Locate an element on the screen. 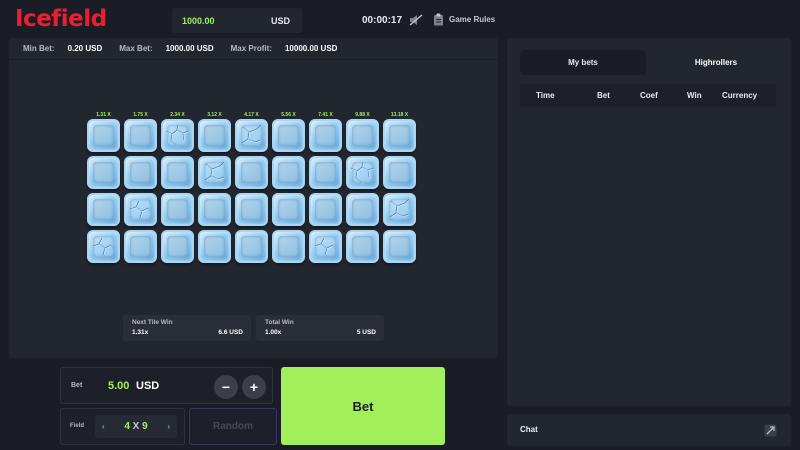  next-tile-win-multiplier: 1.31x is located at coordinates (140, 332).